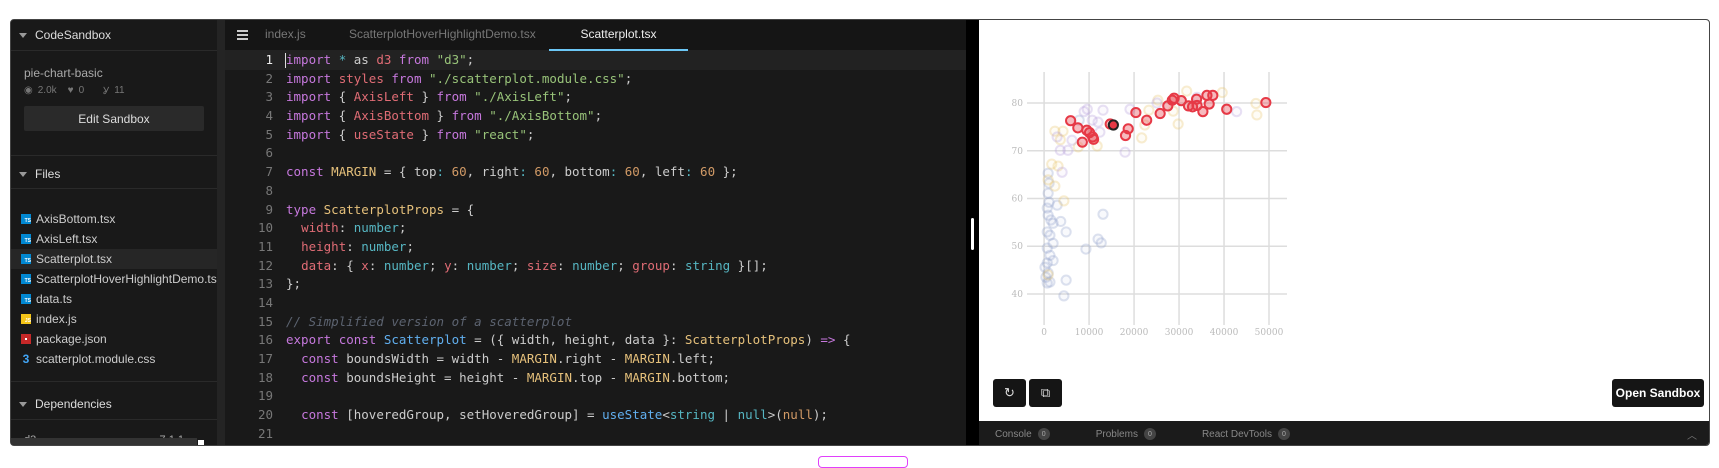 The image size is (1719, 468). Describe the element at coordinates (1018, 200) in the screenshot. I see `y-tick-label: 60` at that location.